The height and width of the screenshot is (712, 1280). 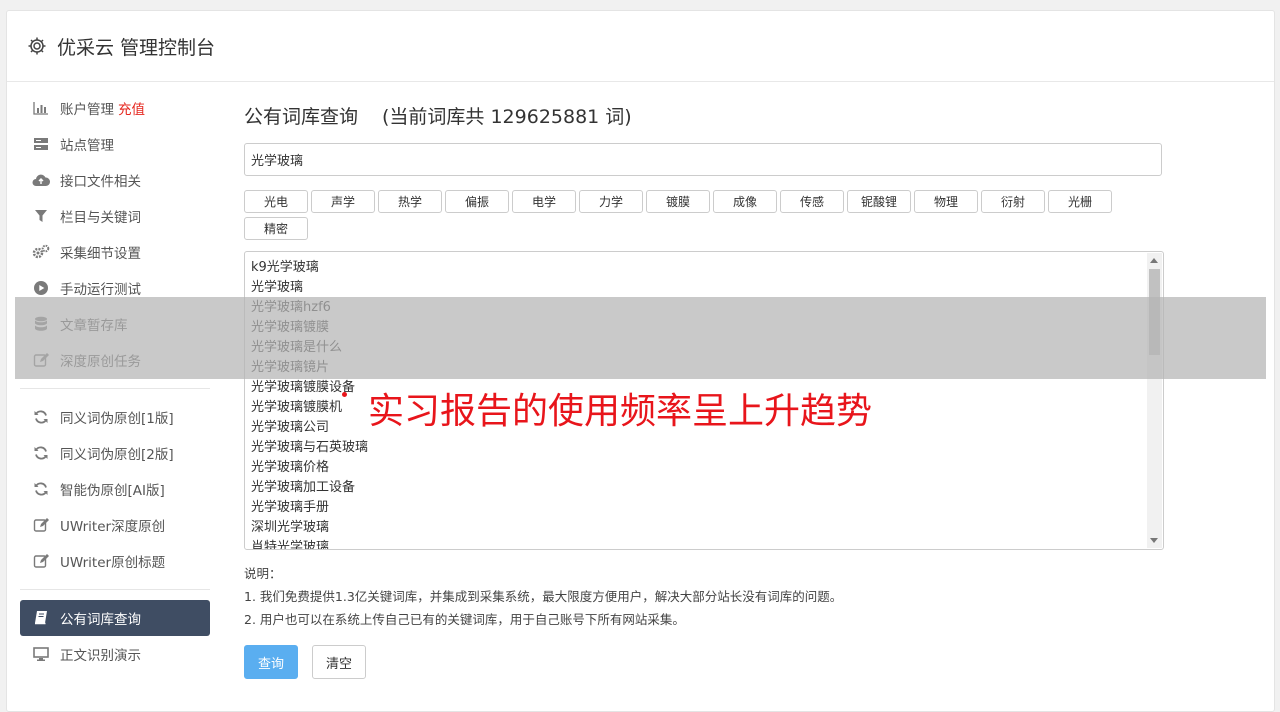 What do you see at coordinates (879, 201) in the screenshot?
I see `category-tag: 铌酸锂` at bounding box center [879, 201].